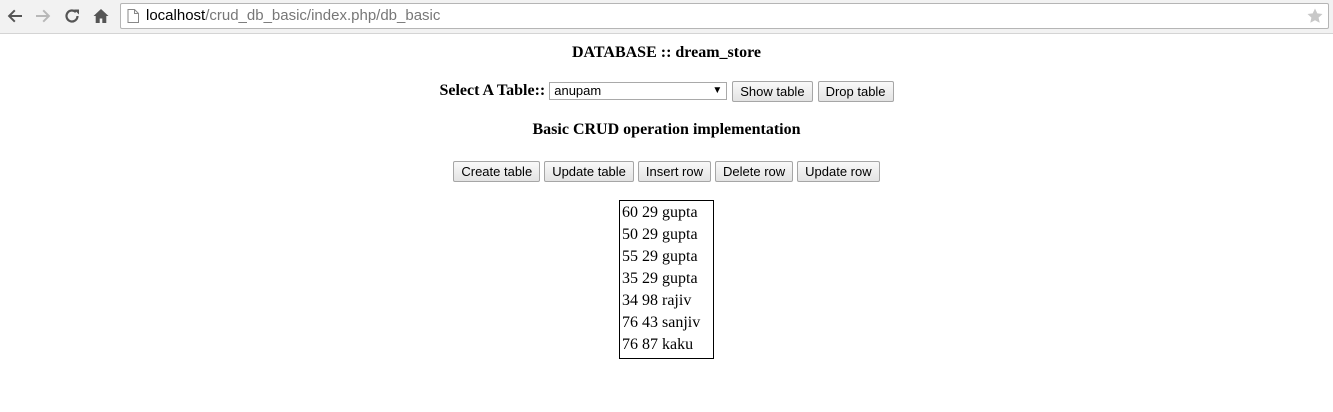  What do you see at coordinates (660, 212) in the screenshot?
I see `table-row: 60 29 gupta` at bounding box center [660, 212].